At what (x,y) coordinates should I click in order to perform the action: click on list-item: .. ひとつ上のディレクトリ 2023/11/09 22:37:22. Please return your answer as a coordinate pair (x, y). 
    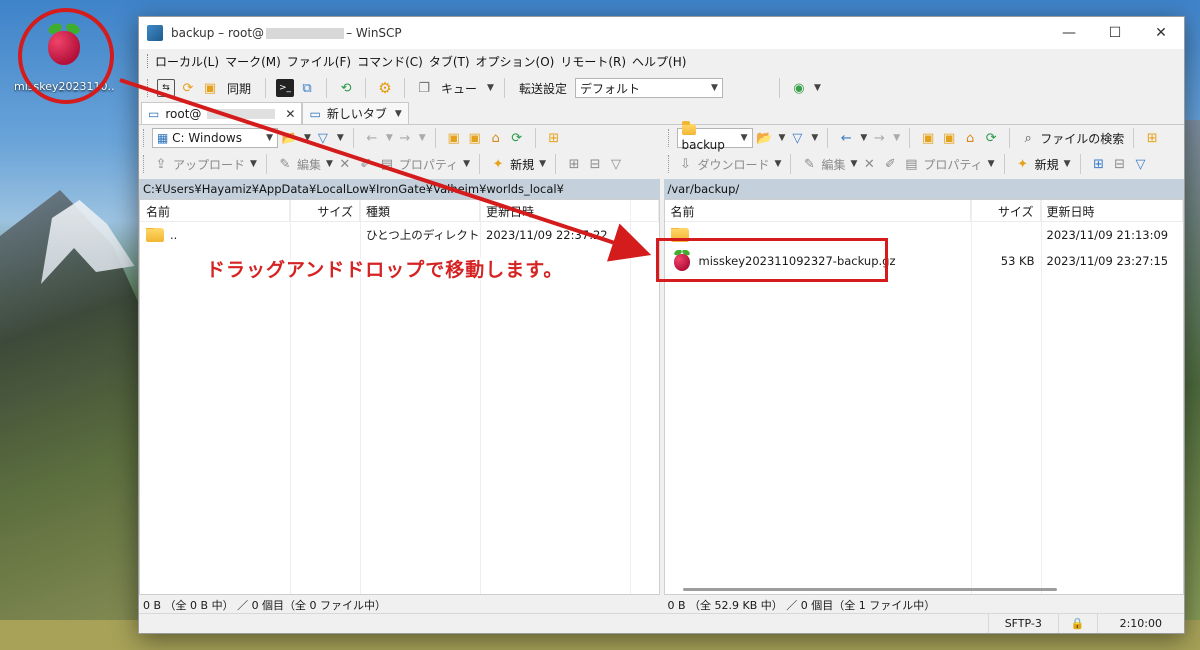
    Looking at the image, I should click on (399, 235).